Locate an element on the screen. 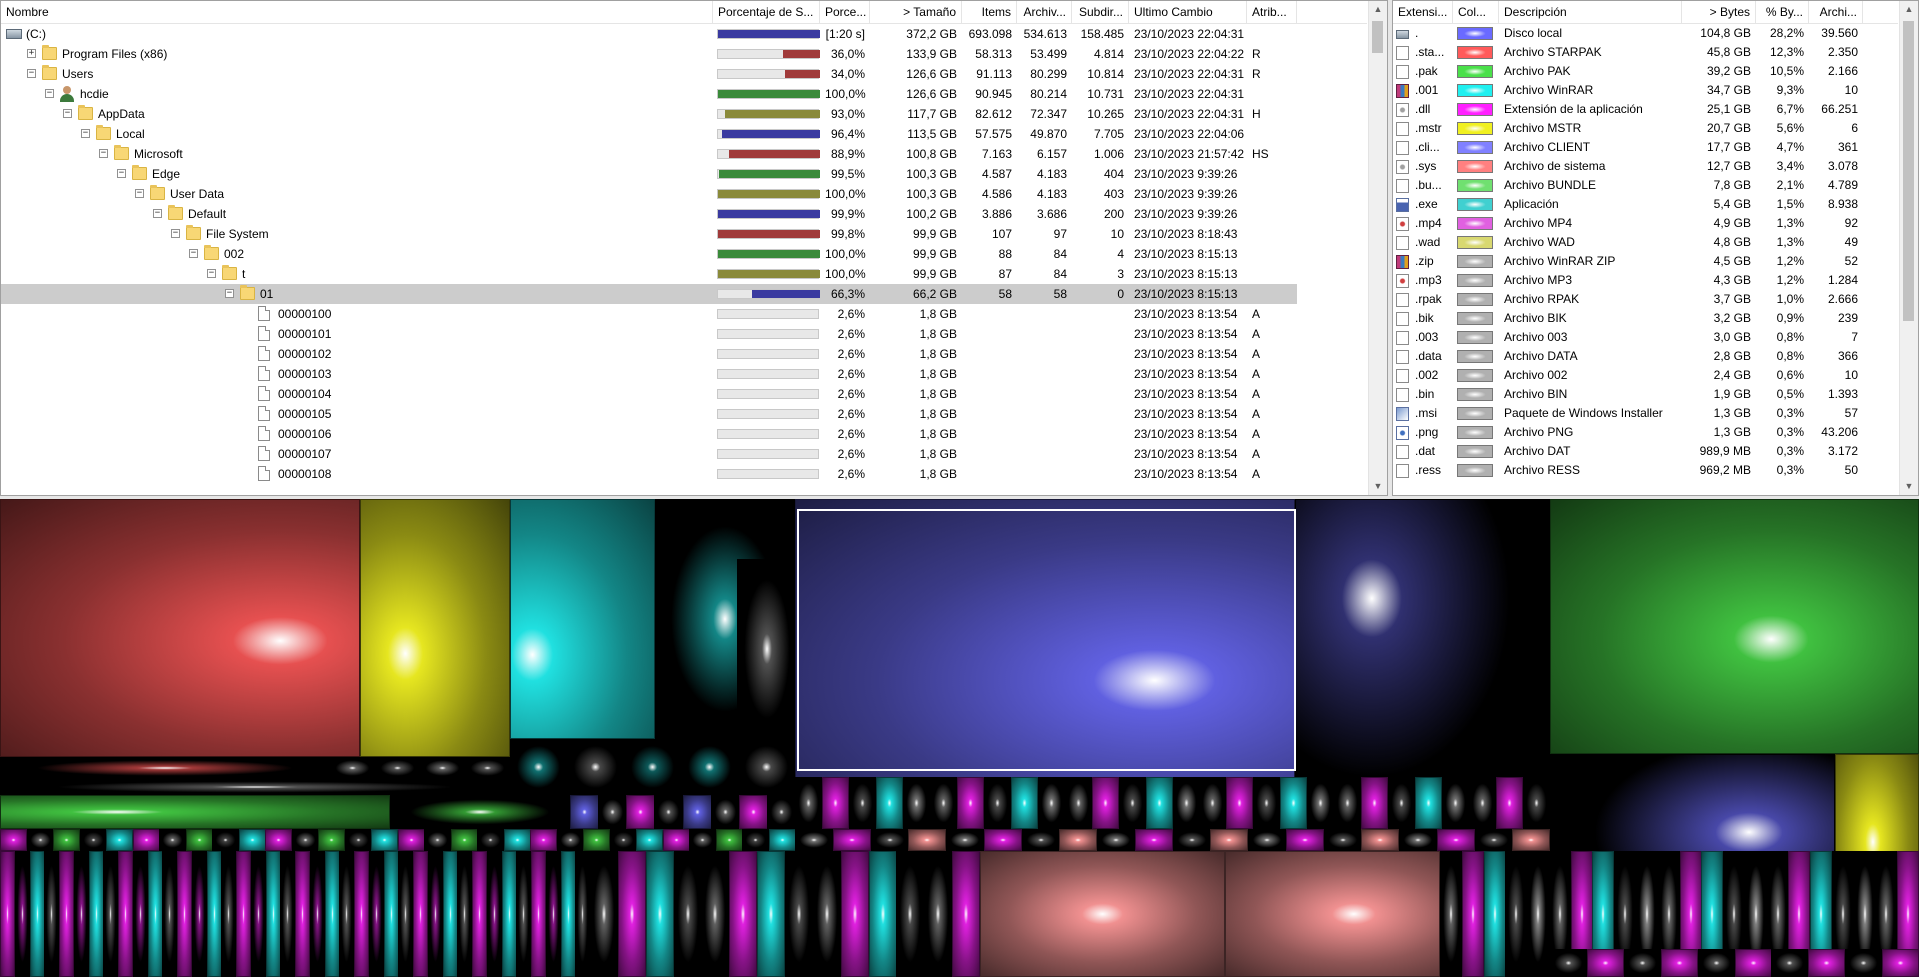 This screenshot has width=1919, height=977. treemap-tile-red-small is located at coordinates (165, 768).